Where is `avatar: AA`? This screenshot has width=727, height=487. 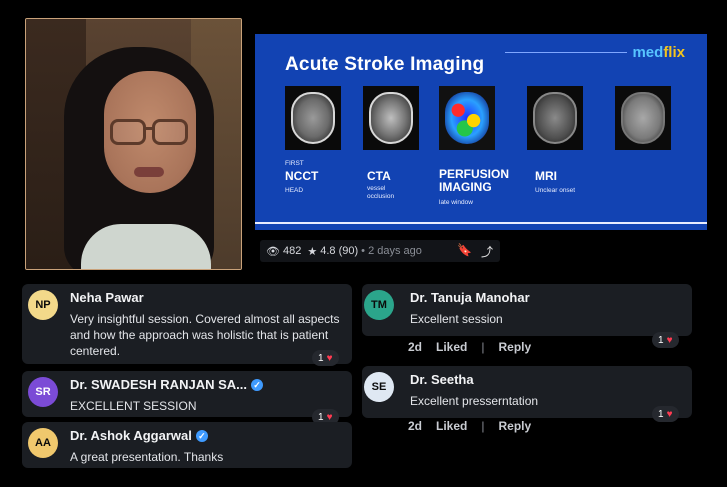 avatar: AA is located at coordinates (43, 443).